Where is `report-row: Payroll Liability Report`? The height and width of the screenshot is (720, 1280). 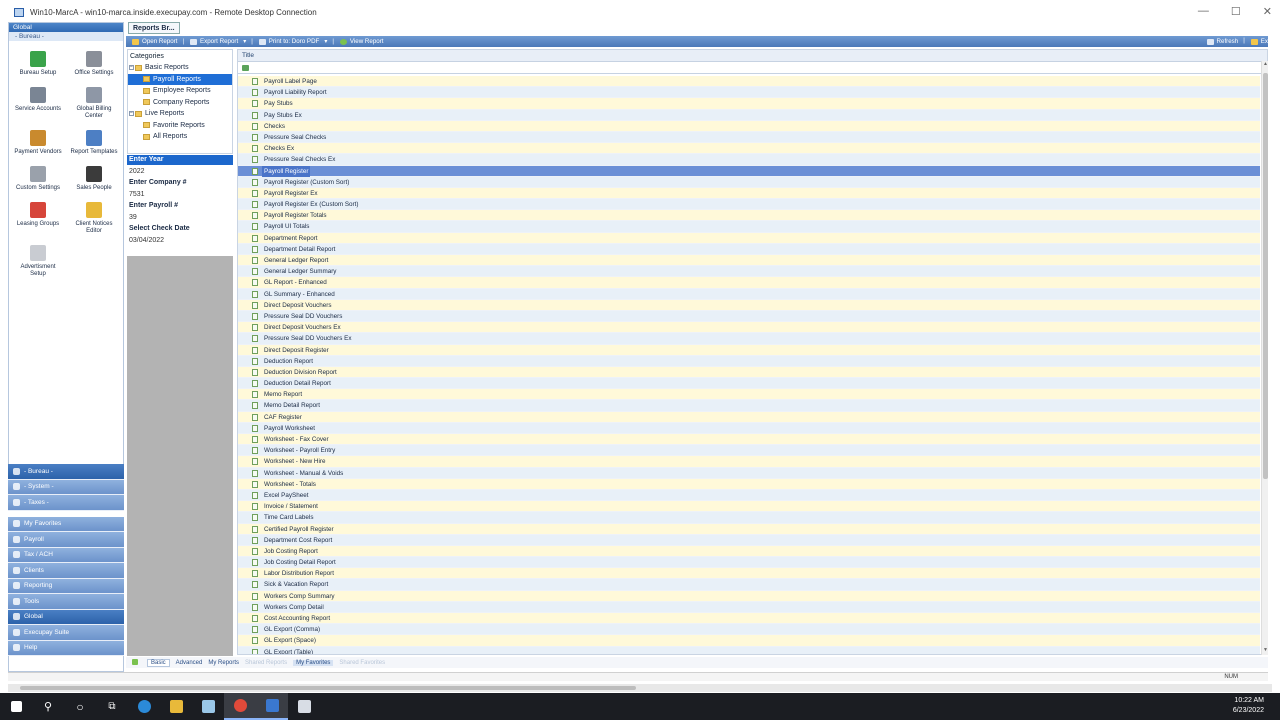 report-row: Payroll Liability Report is located at coordinates (749, 93).